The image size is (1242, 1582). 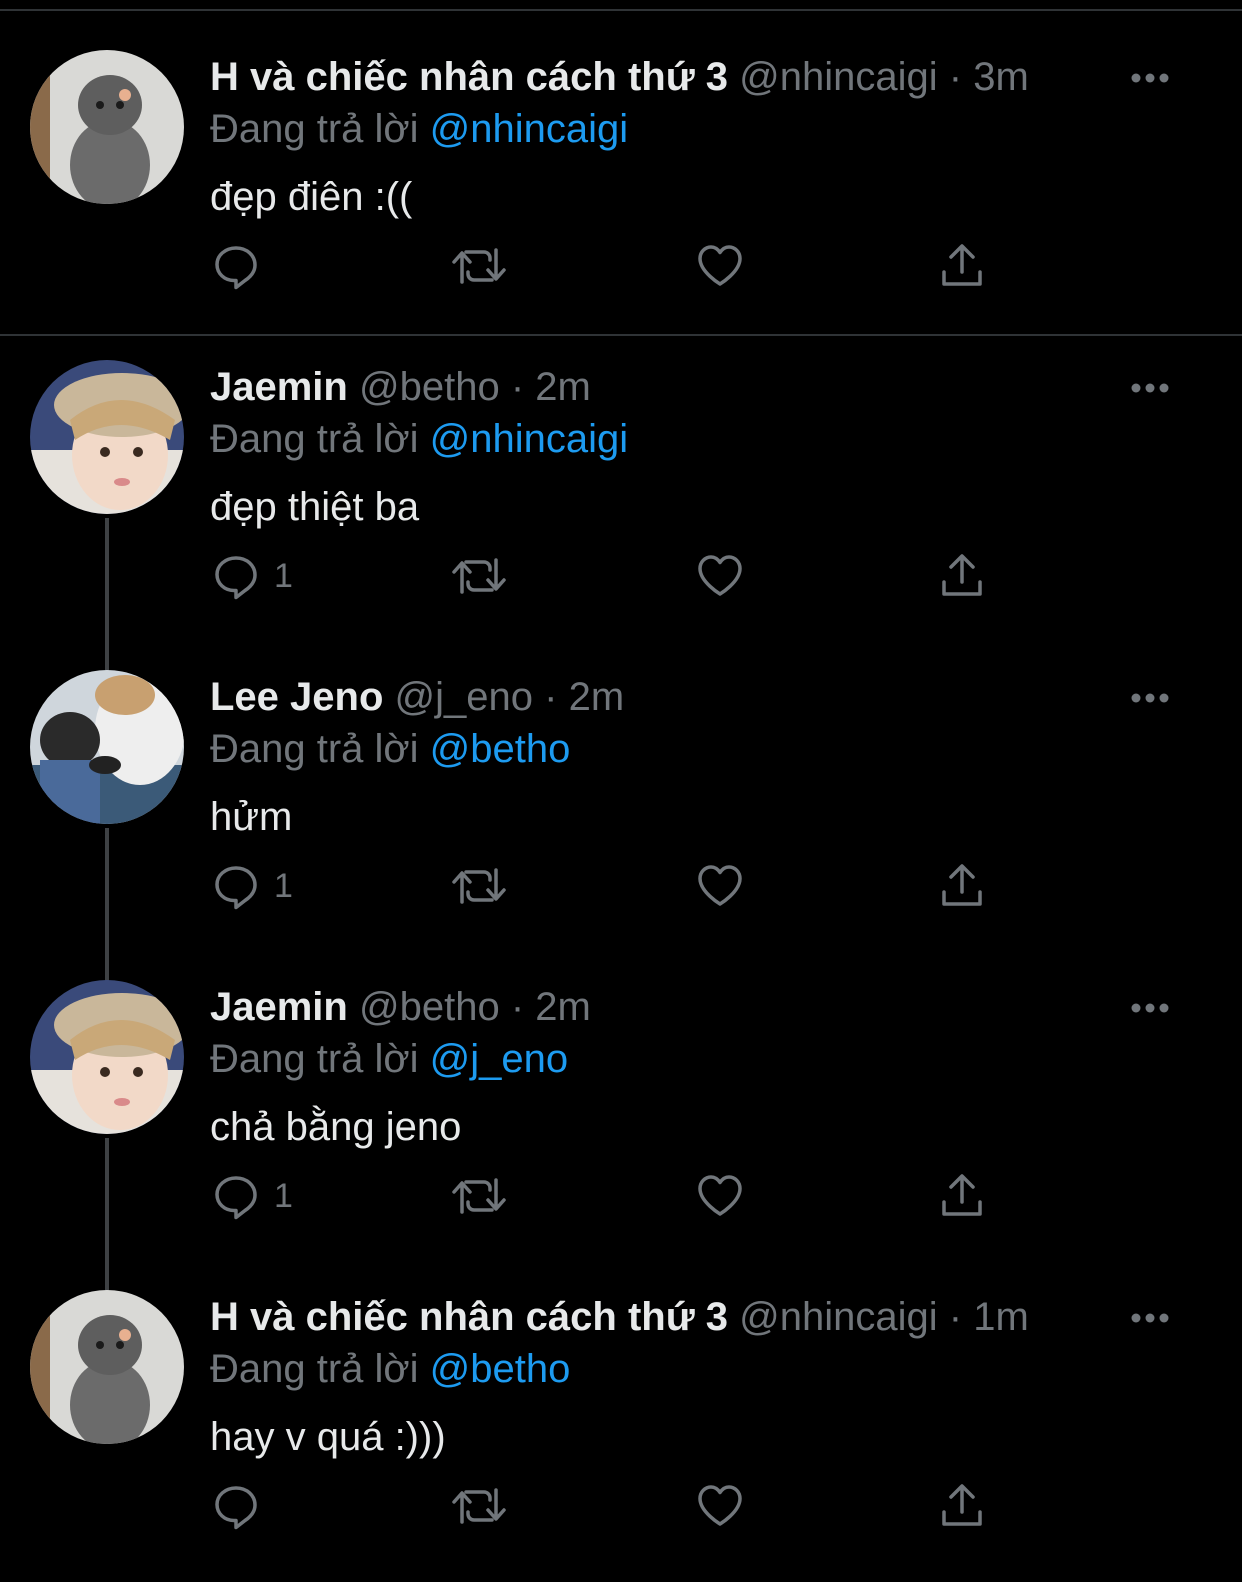 I want to click on user-handle: @j_eno, so click(x=464, y=697).